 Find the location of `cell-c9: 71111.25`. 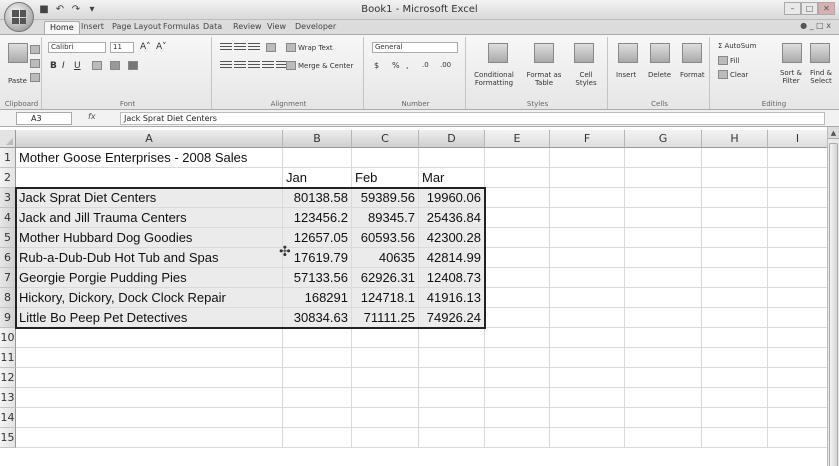

cell-c9: 71111.25 is located at coordinates (385, 318).